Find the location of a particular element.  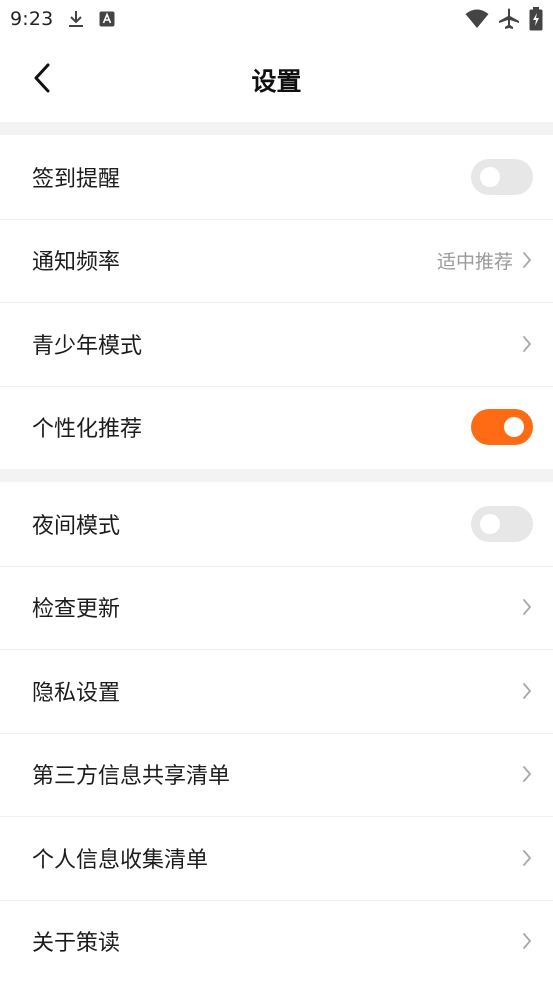

back-arrow-icon is located at coordinates (42, 80).